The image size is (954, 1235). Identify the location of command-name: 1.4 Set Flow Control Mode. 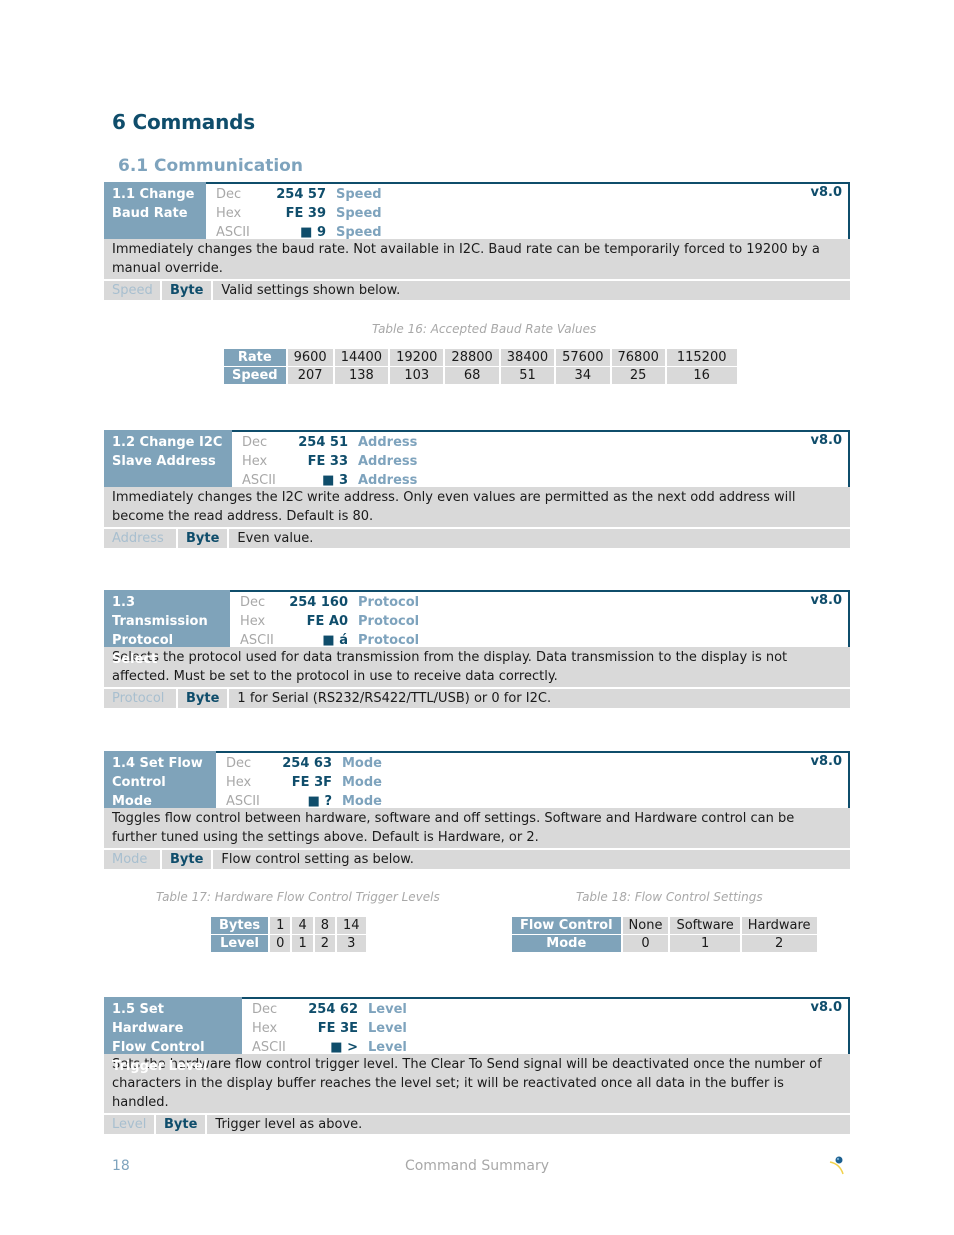
(160, 780).